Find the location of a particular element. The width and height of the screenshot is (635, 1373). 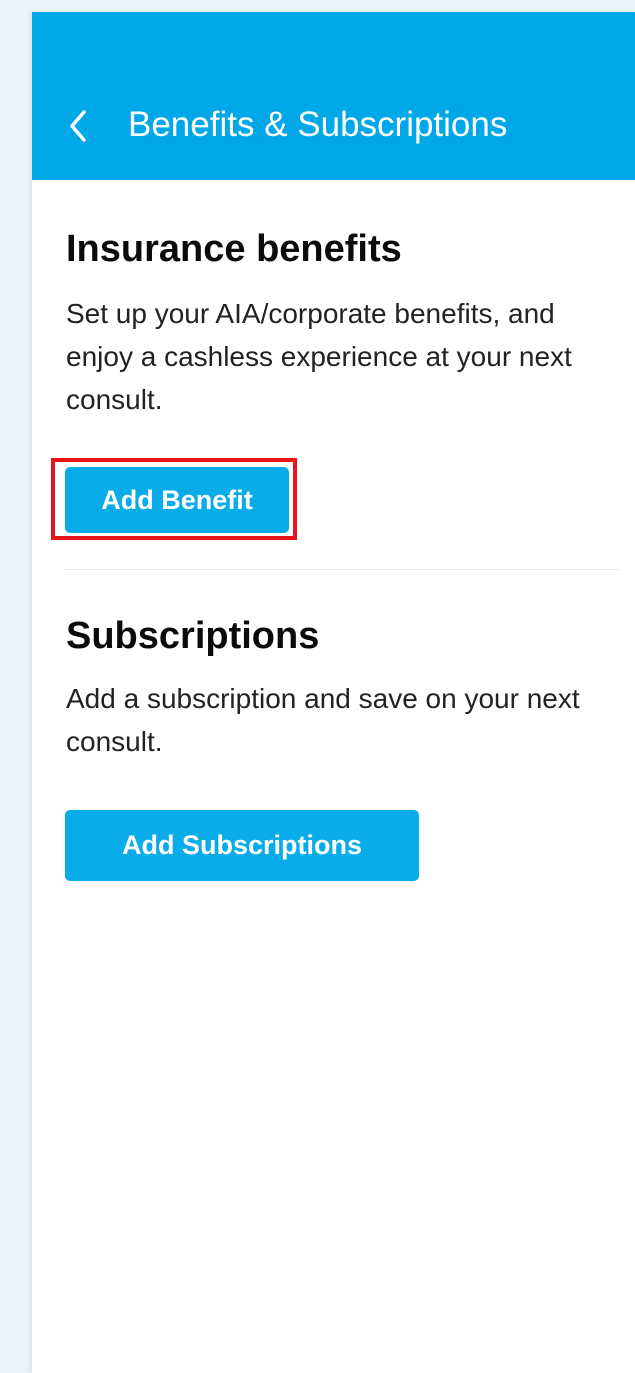

subscriptions-title: Subscriptions is located at coordinates (193, 636).